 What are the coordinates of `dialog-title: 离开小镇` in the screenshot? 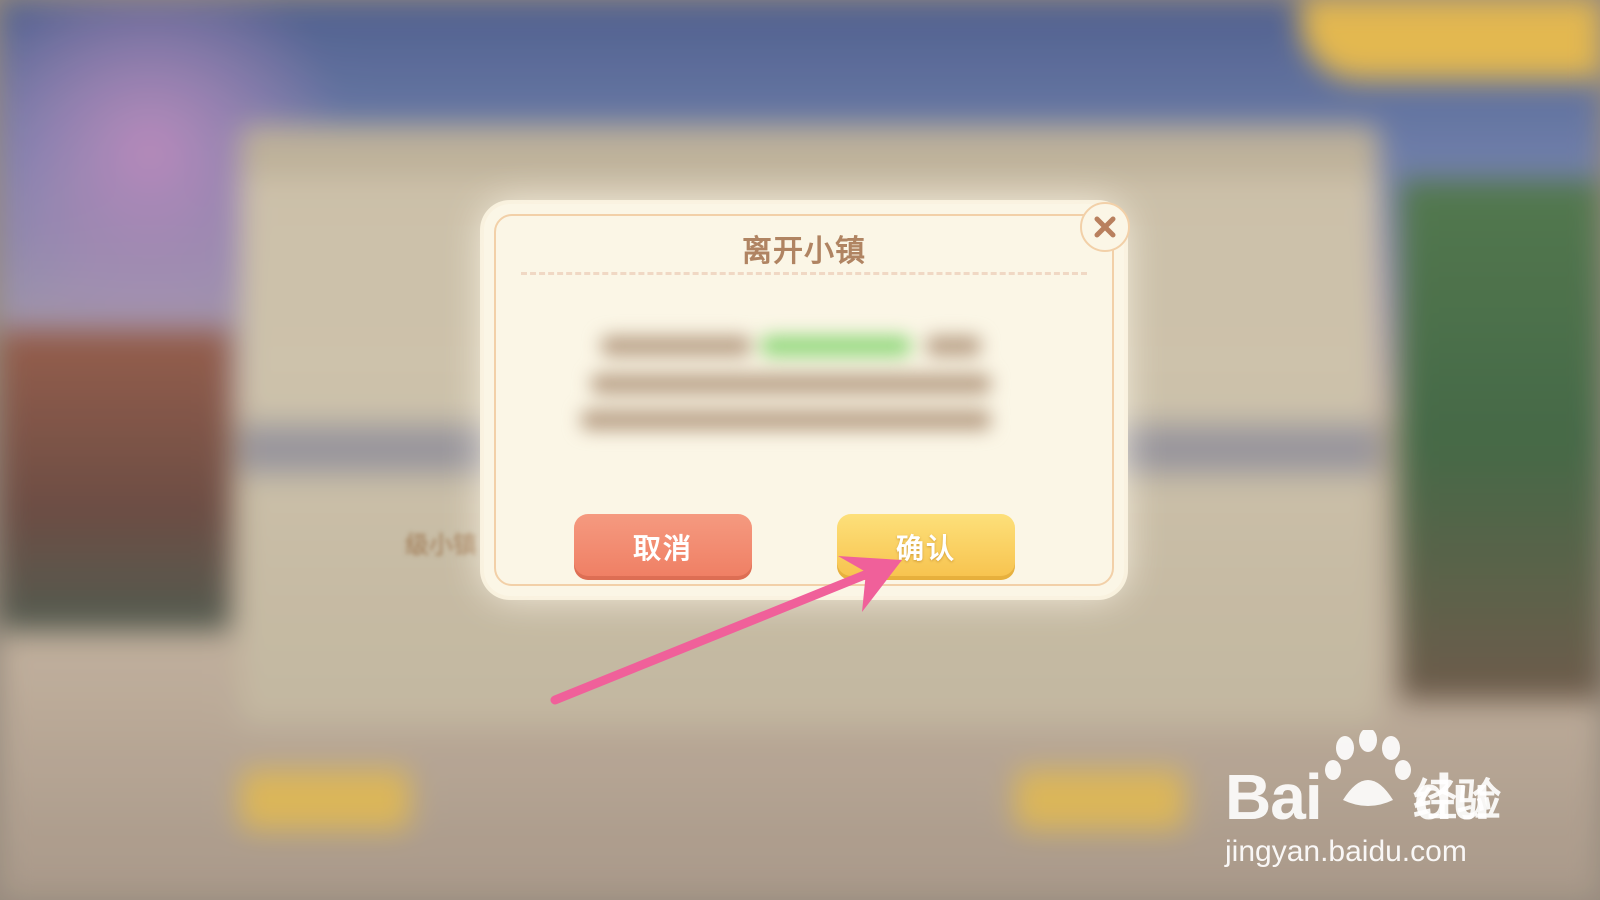 It's located at (804, 251).